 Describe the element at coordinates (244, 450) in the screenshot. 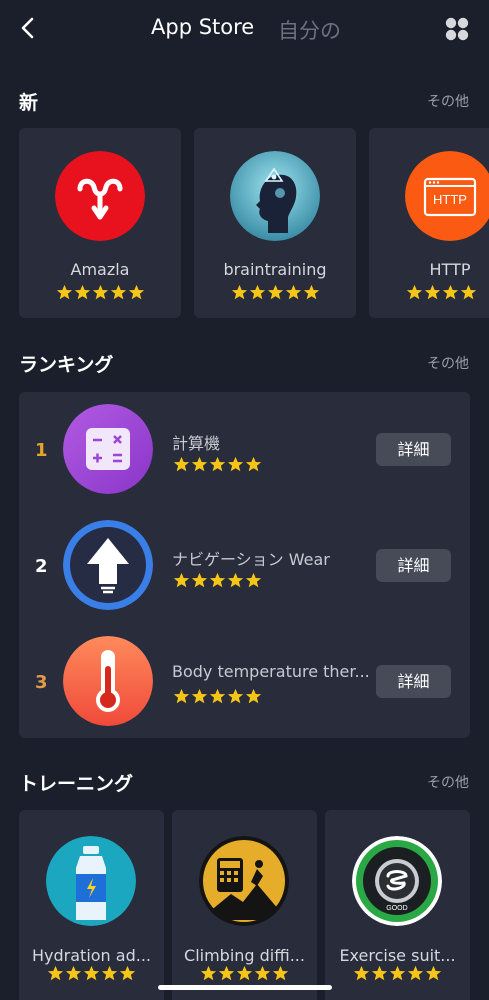

I see `ranking-row: 1 計算機 詳細` at that location.